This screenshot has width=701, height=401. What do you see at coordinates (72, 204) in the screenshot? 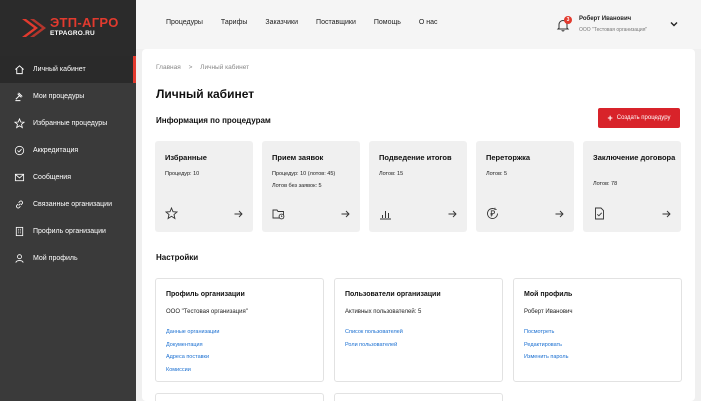
I see `sidebar-item-label: Связанные организации` at bounding box center [72, 204].